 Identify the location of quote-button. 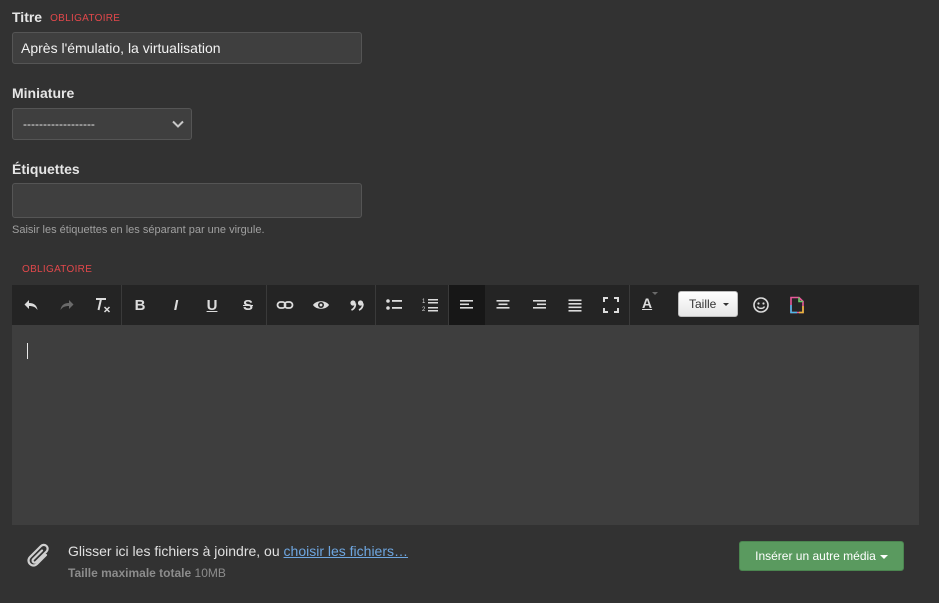
(357, 305).